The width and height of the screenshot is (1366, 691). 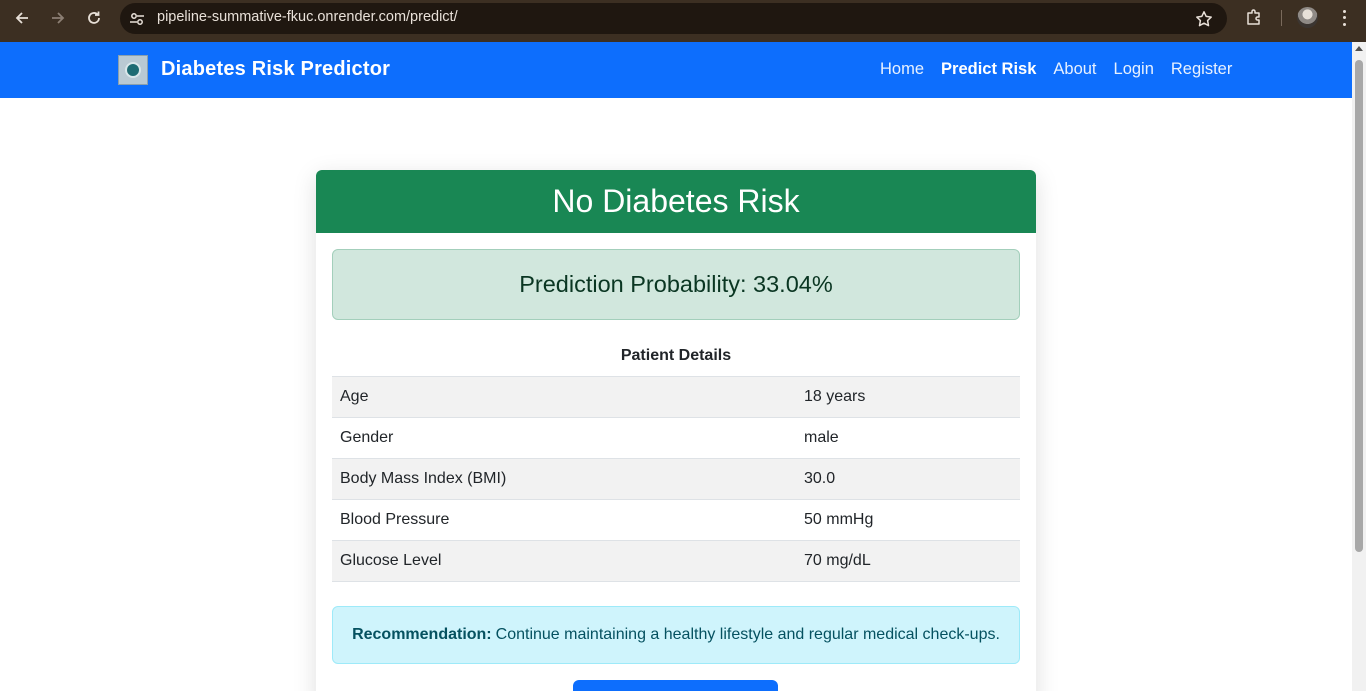 What do you see at coordinates (1254, 17) in the screenshot?
I see `extensions-icon` at bounding box center [1254, 17].